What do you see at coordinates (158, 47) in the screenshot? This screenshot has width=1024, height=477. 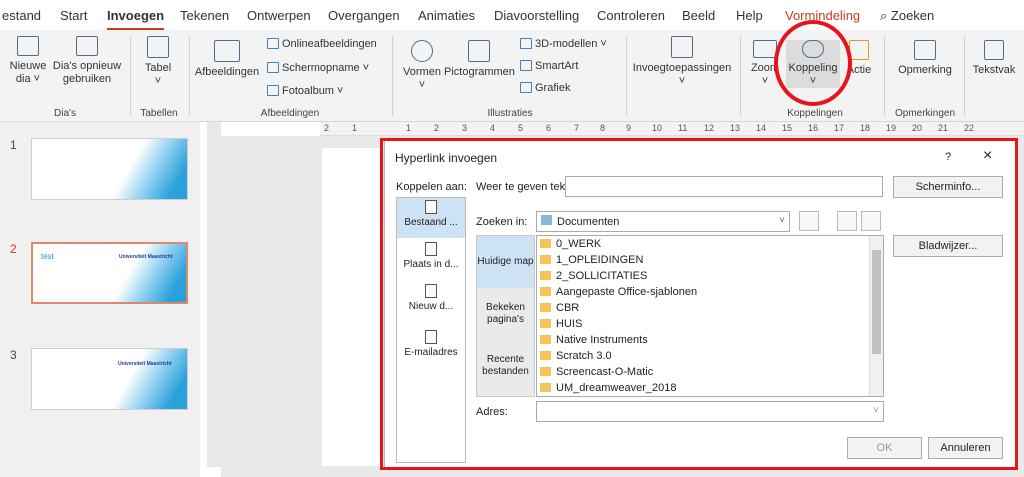 I see `table-icon` at bounding box center [158, 47].